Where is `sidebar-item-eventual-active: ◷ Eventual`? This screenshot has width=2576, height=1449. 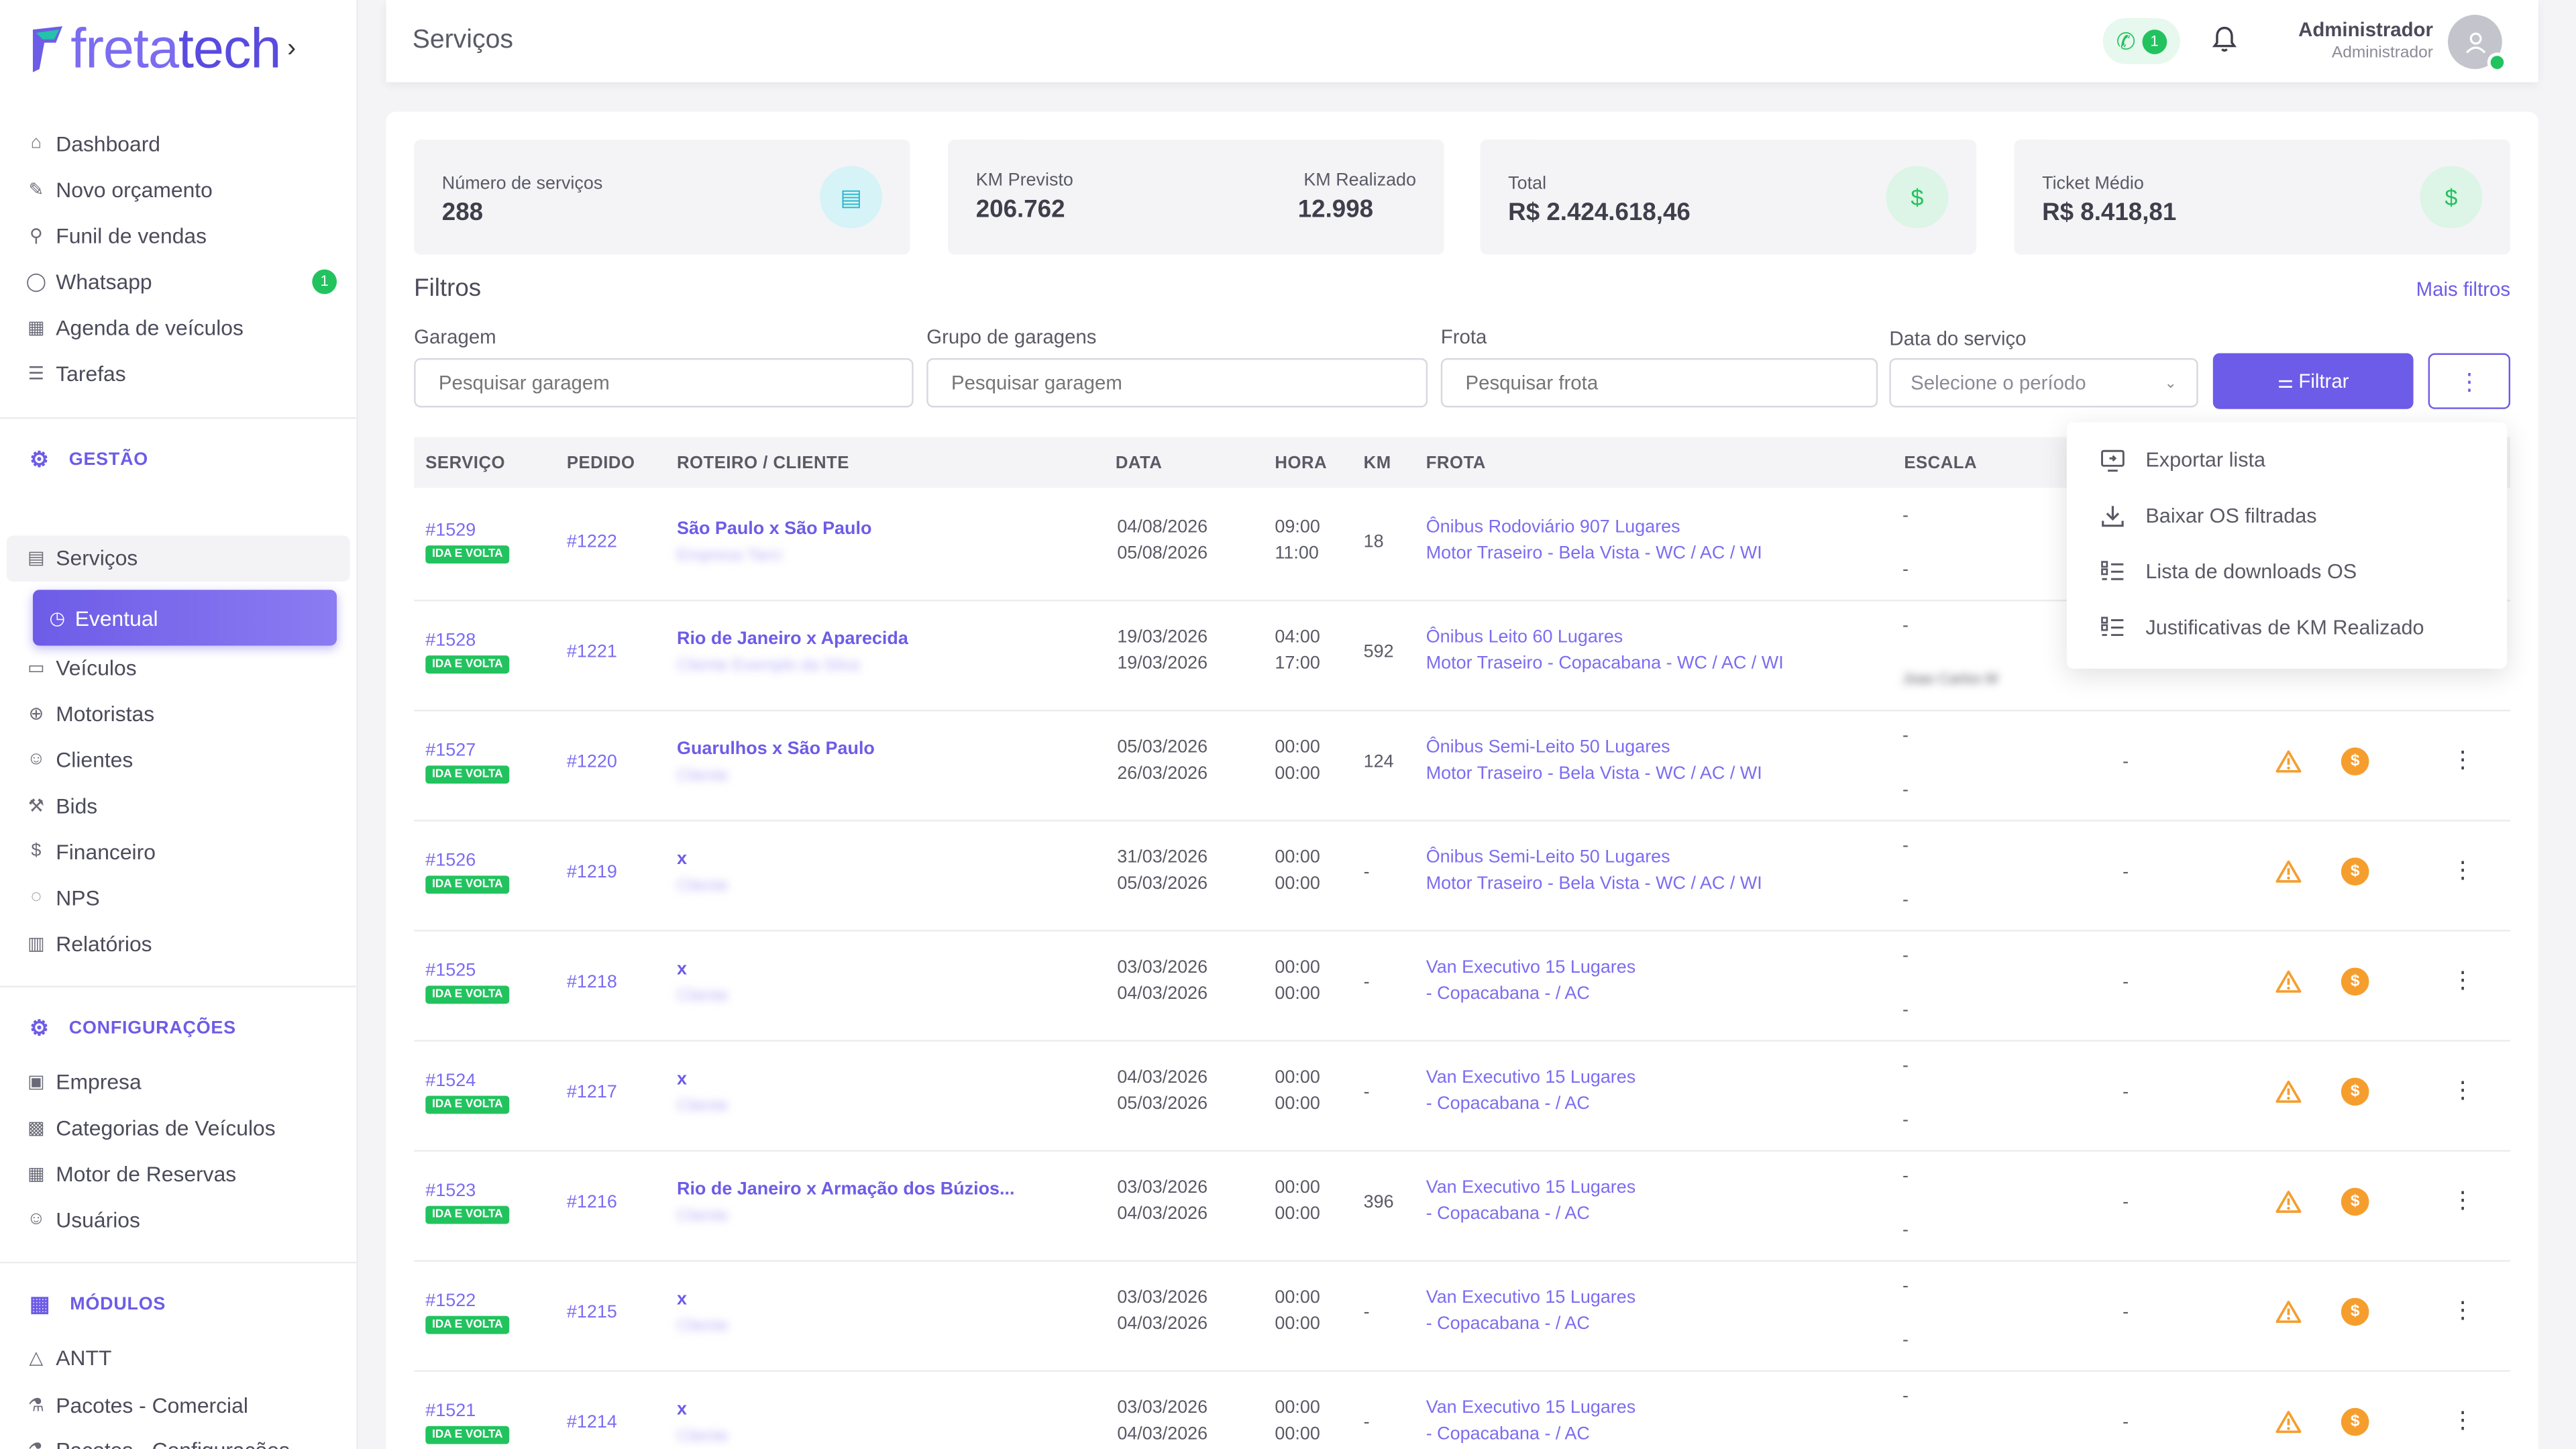 sidebar-item-eventual-active: ◷ Eventual is located at coordinates (184, 618).